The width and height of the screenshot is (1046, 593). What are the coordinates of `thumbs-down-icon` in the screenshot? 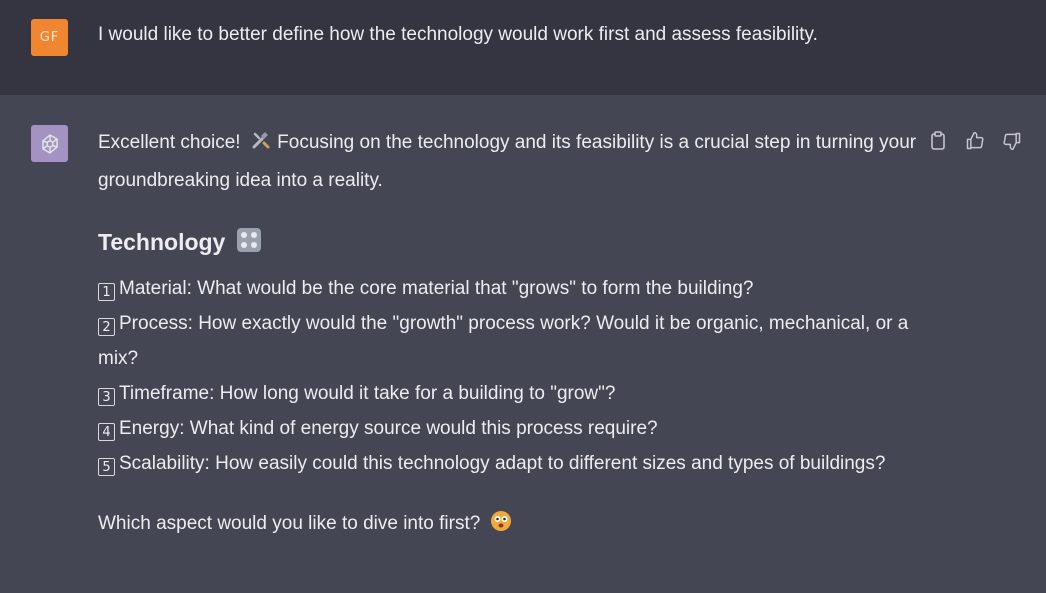 It's located at (1012, 141).